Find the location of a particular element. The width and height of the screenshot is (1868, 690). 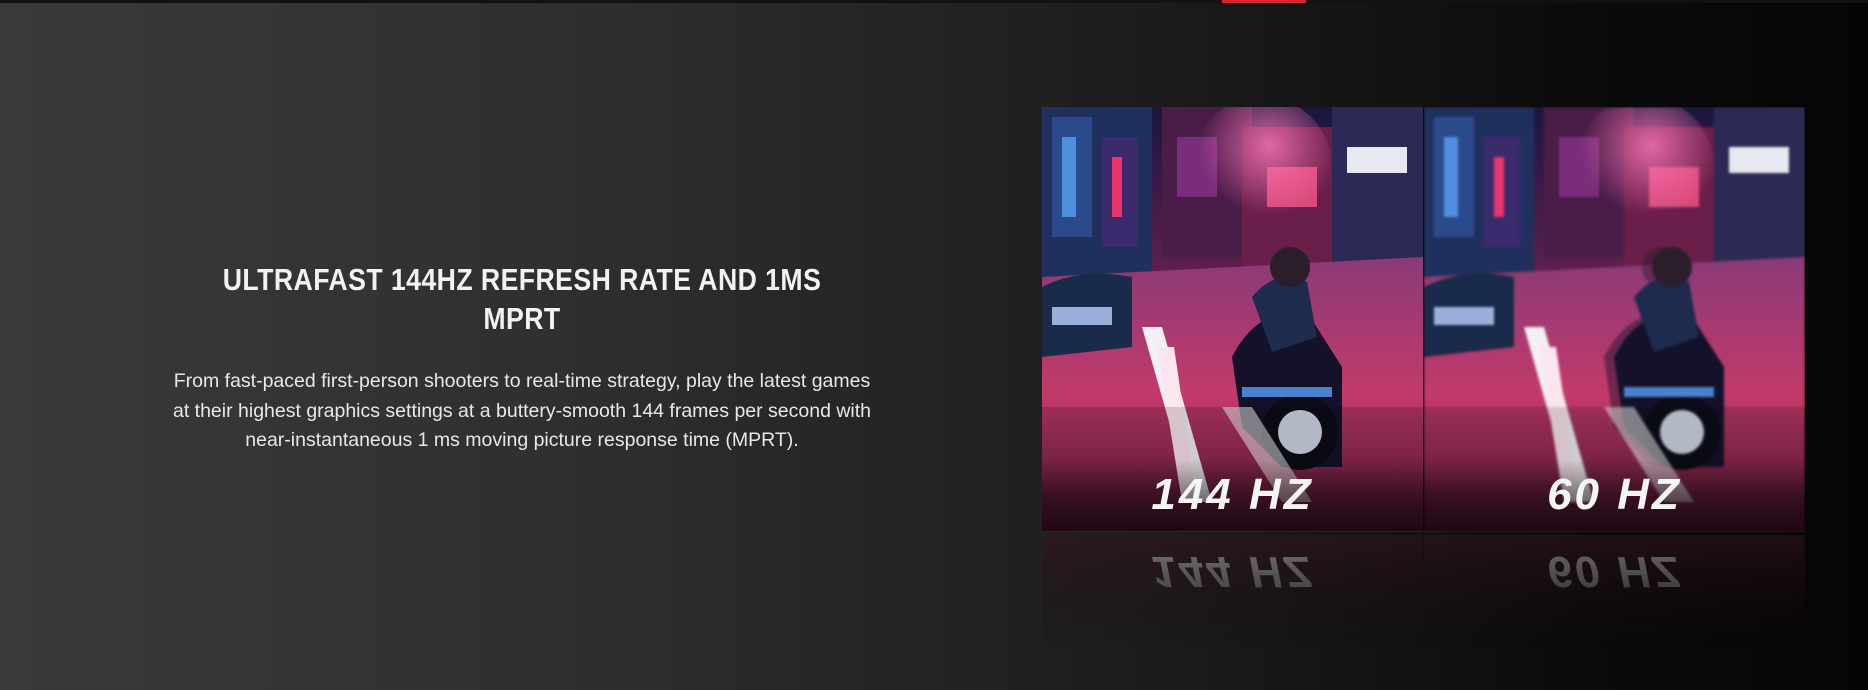

panel-144hz: 144 HZ is located at coordinates (1232, 319).